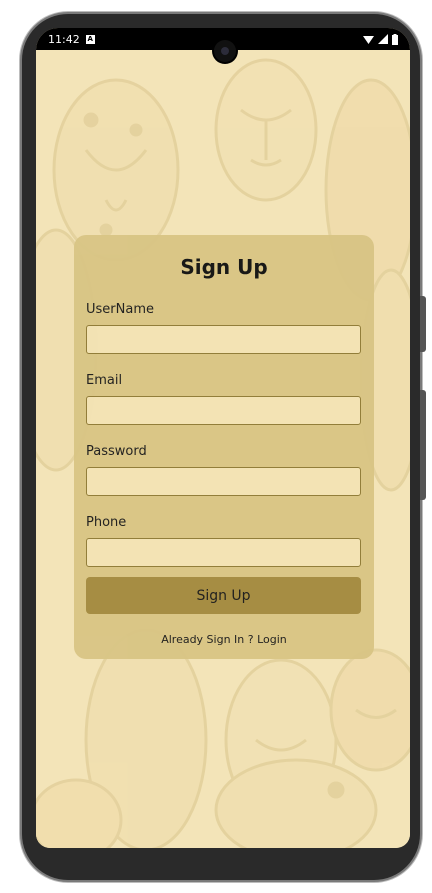 The width and height of the screenshot is (432, 893). I want to click on phone-label: Phone, so click(106, 522).